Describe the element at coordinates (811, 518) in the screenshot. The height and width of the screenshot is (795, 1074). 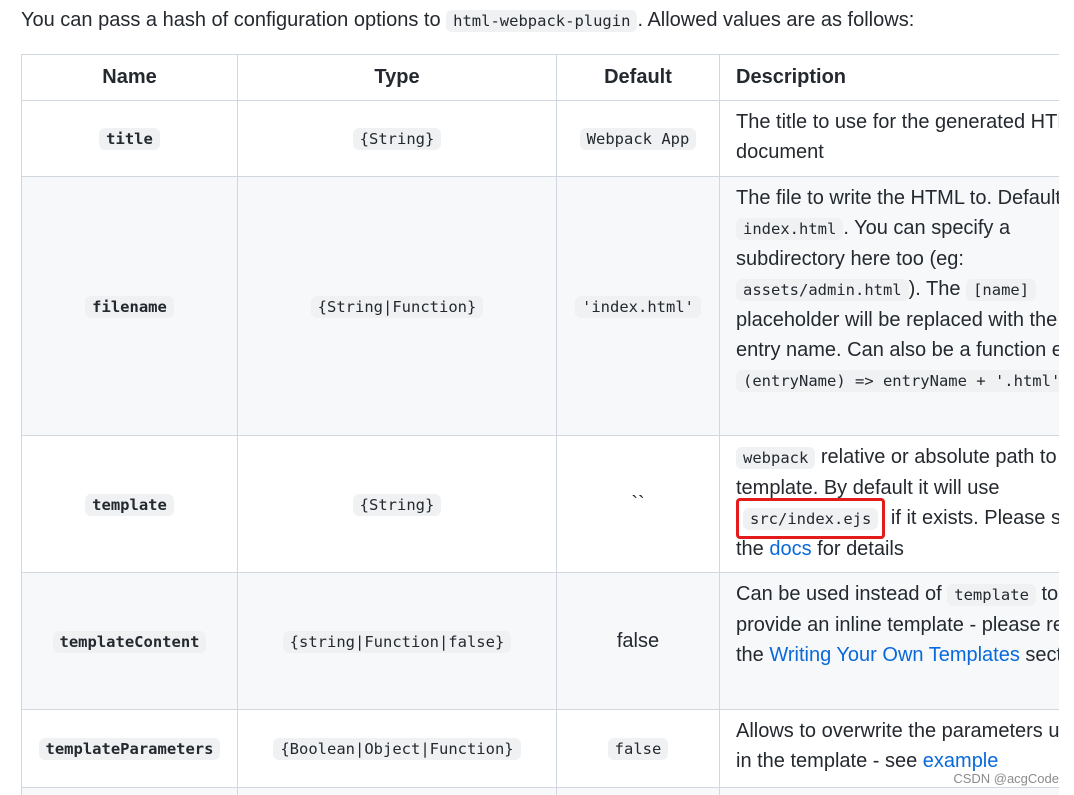
I see `highlight-box: src/index.ejs` at that location.